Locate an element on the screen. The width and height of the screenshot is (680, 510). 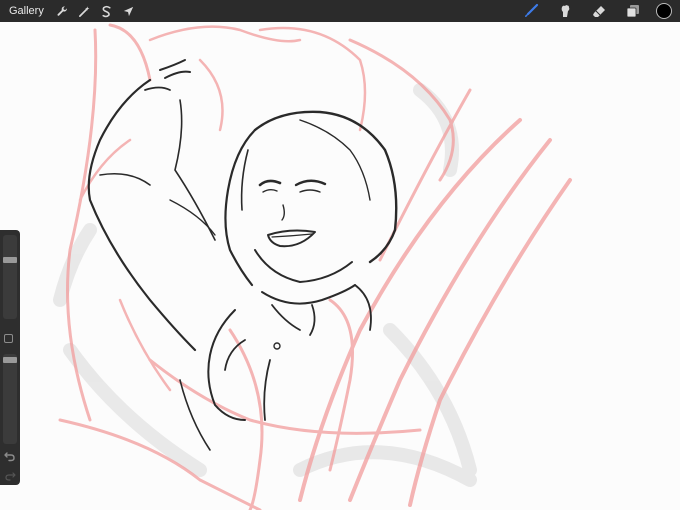
right-tool-group is located at coordinates (595, 11).